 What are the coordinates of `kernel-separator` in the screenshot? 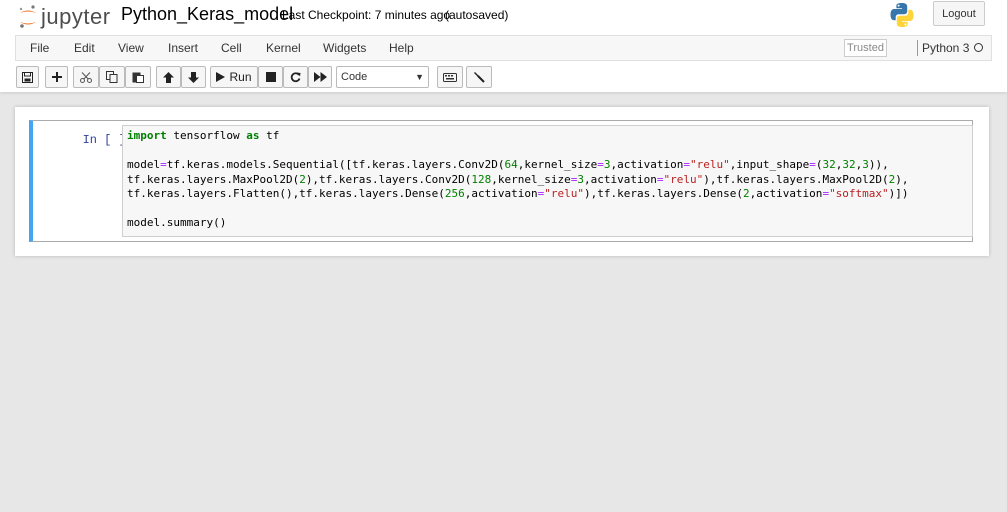 It's located at (917, 48).